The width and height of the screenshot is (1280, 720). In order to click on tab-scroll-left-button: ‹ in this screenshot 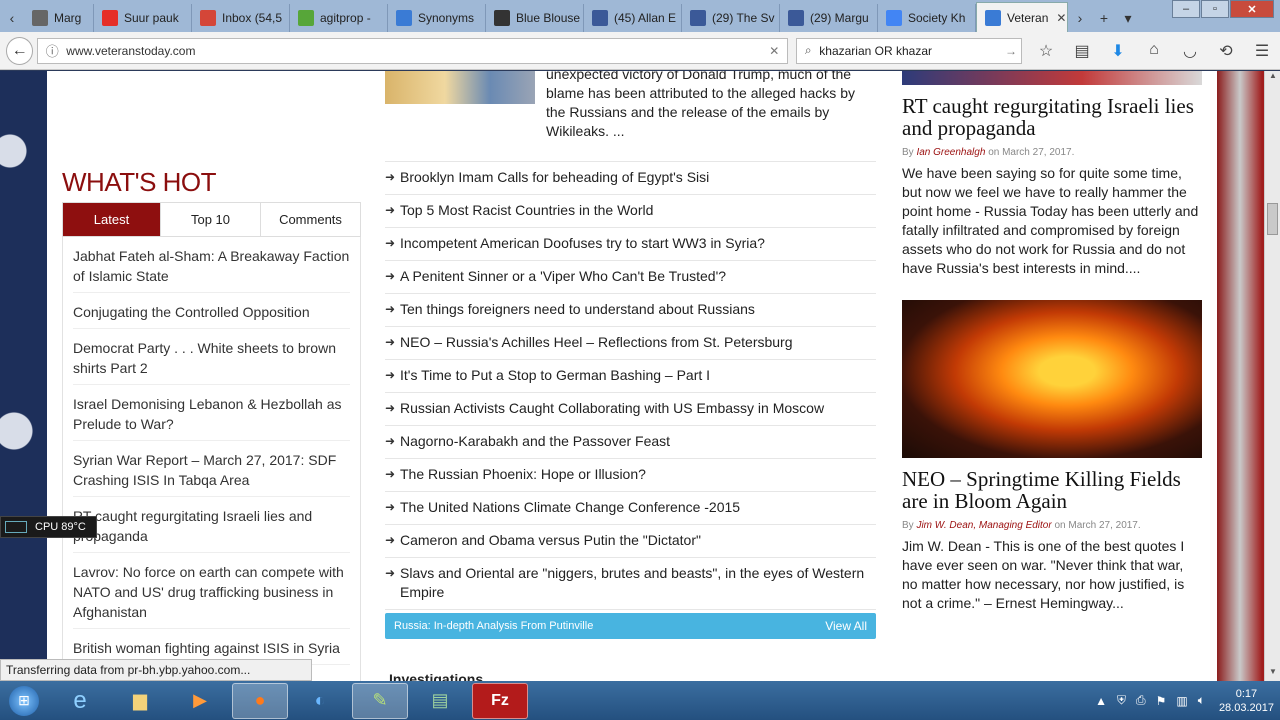, I will do `click(12, 18)`.